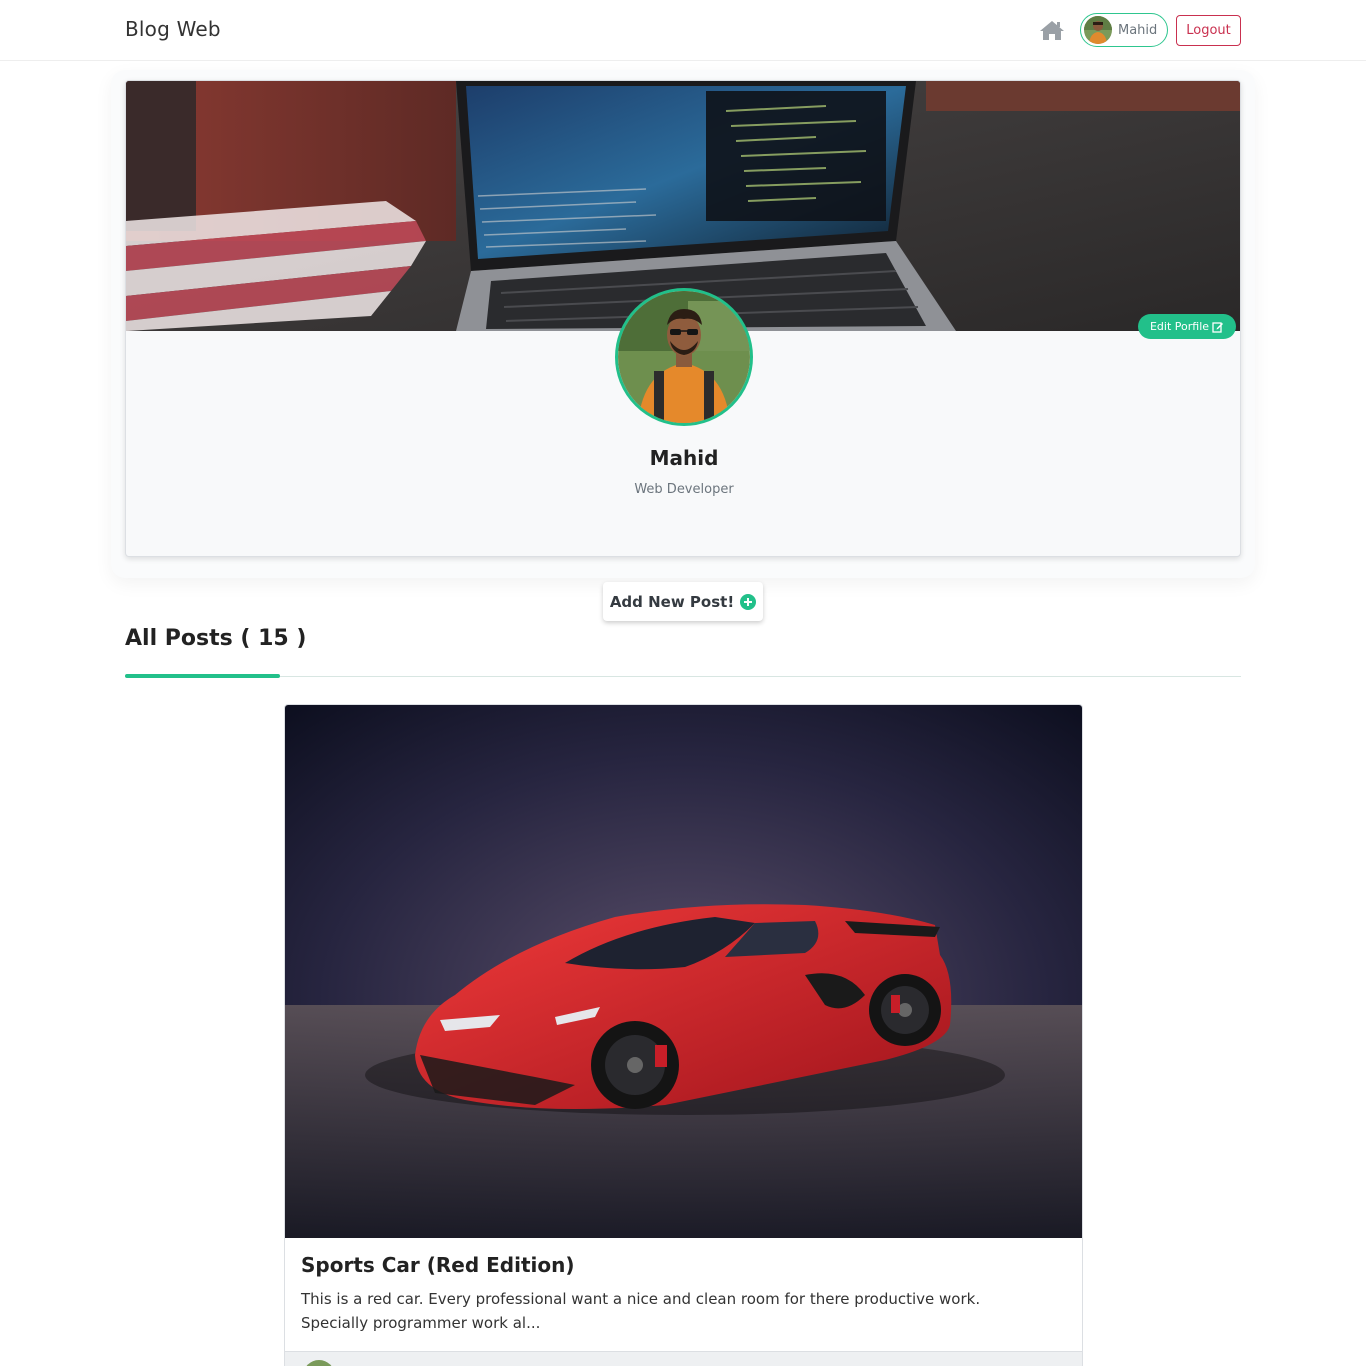 The image size is (1366, 1366). What do you see at coordinates (1052, 30) in the screenshot?
I see `home-icon` at bounding box center [1052, 30].